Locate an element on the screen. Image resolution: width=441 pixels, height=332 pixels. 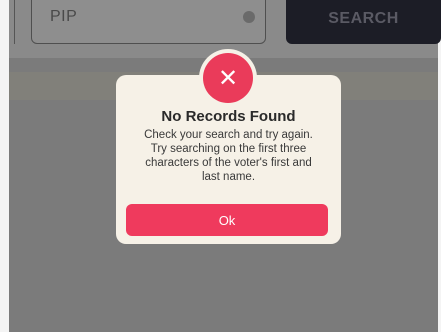
dialog-message-line: last name. is located at coordinates (228, 177).